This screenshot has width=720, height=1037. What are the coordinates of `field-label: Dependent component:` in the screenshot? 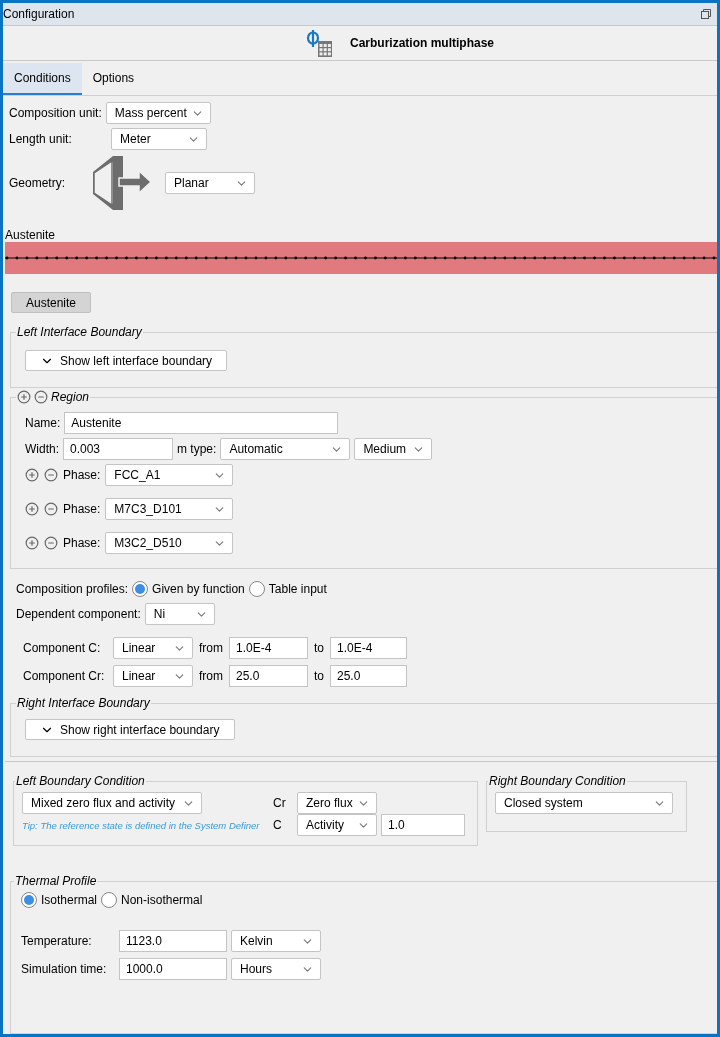 It's located at (78, 614).